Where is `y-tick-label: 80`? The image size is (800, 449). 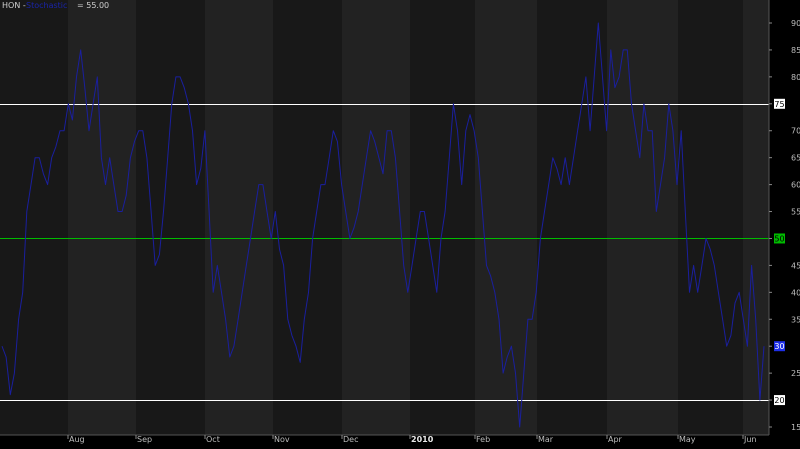
y-tick-label: 80 is located at coordinates (795, 77).